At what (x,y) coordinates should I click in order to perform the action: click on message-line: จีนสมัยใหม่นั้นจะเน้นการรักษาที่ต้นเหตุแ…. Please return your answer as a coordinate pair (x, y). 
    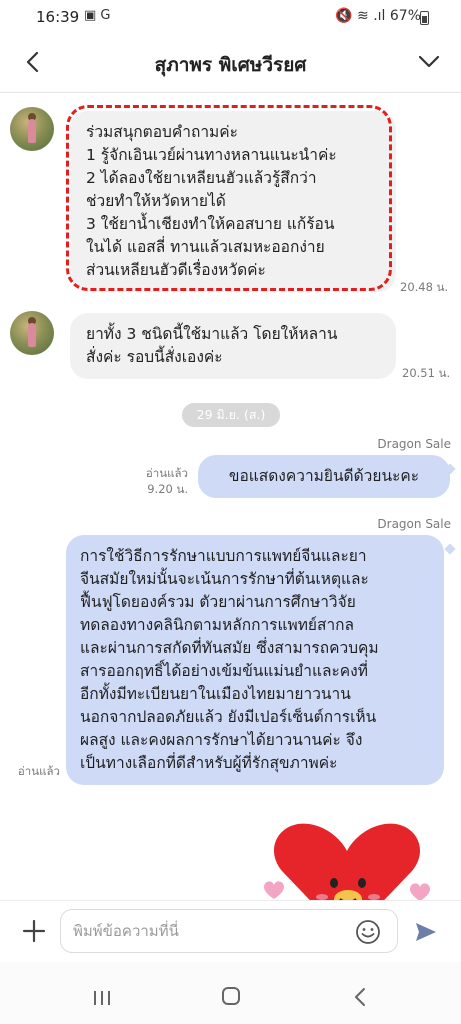
    Looking at the image, I should click on (224, 579).